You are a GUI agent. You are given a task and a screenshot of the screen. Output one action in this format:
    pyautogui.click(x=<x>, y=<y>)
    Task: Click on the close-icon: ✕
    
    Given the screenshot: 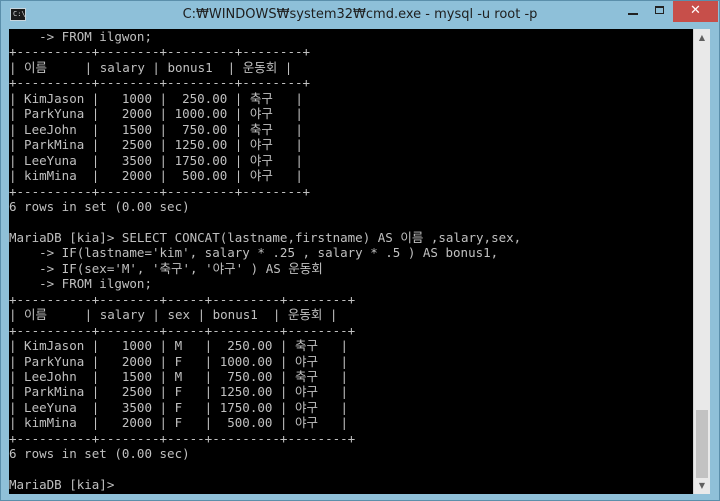 What is the action you would take?
    pyautogui.click(x=695, y=10)
    